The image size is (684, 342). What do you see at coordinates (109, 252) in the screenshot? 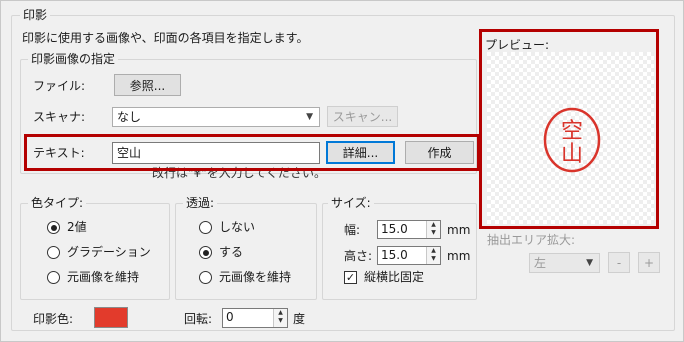
I see `color-type-gradation-label: グラデーション` at bounding box center [109, 252].